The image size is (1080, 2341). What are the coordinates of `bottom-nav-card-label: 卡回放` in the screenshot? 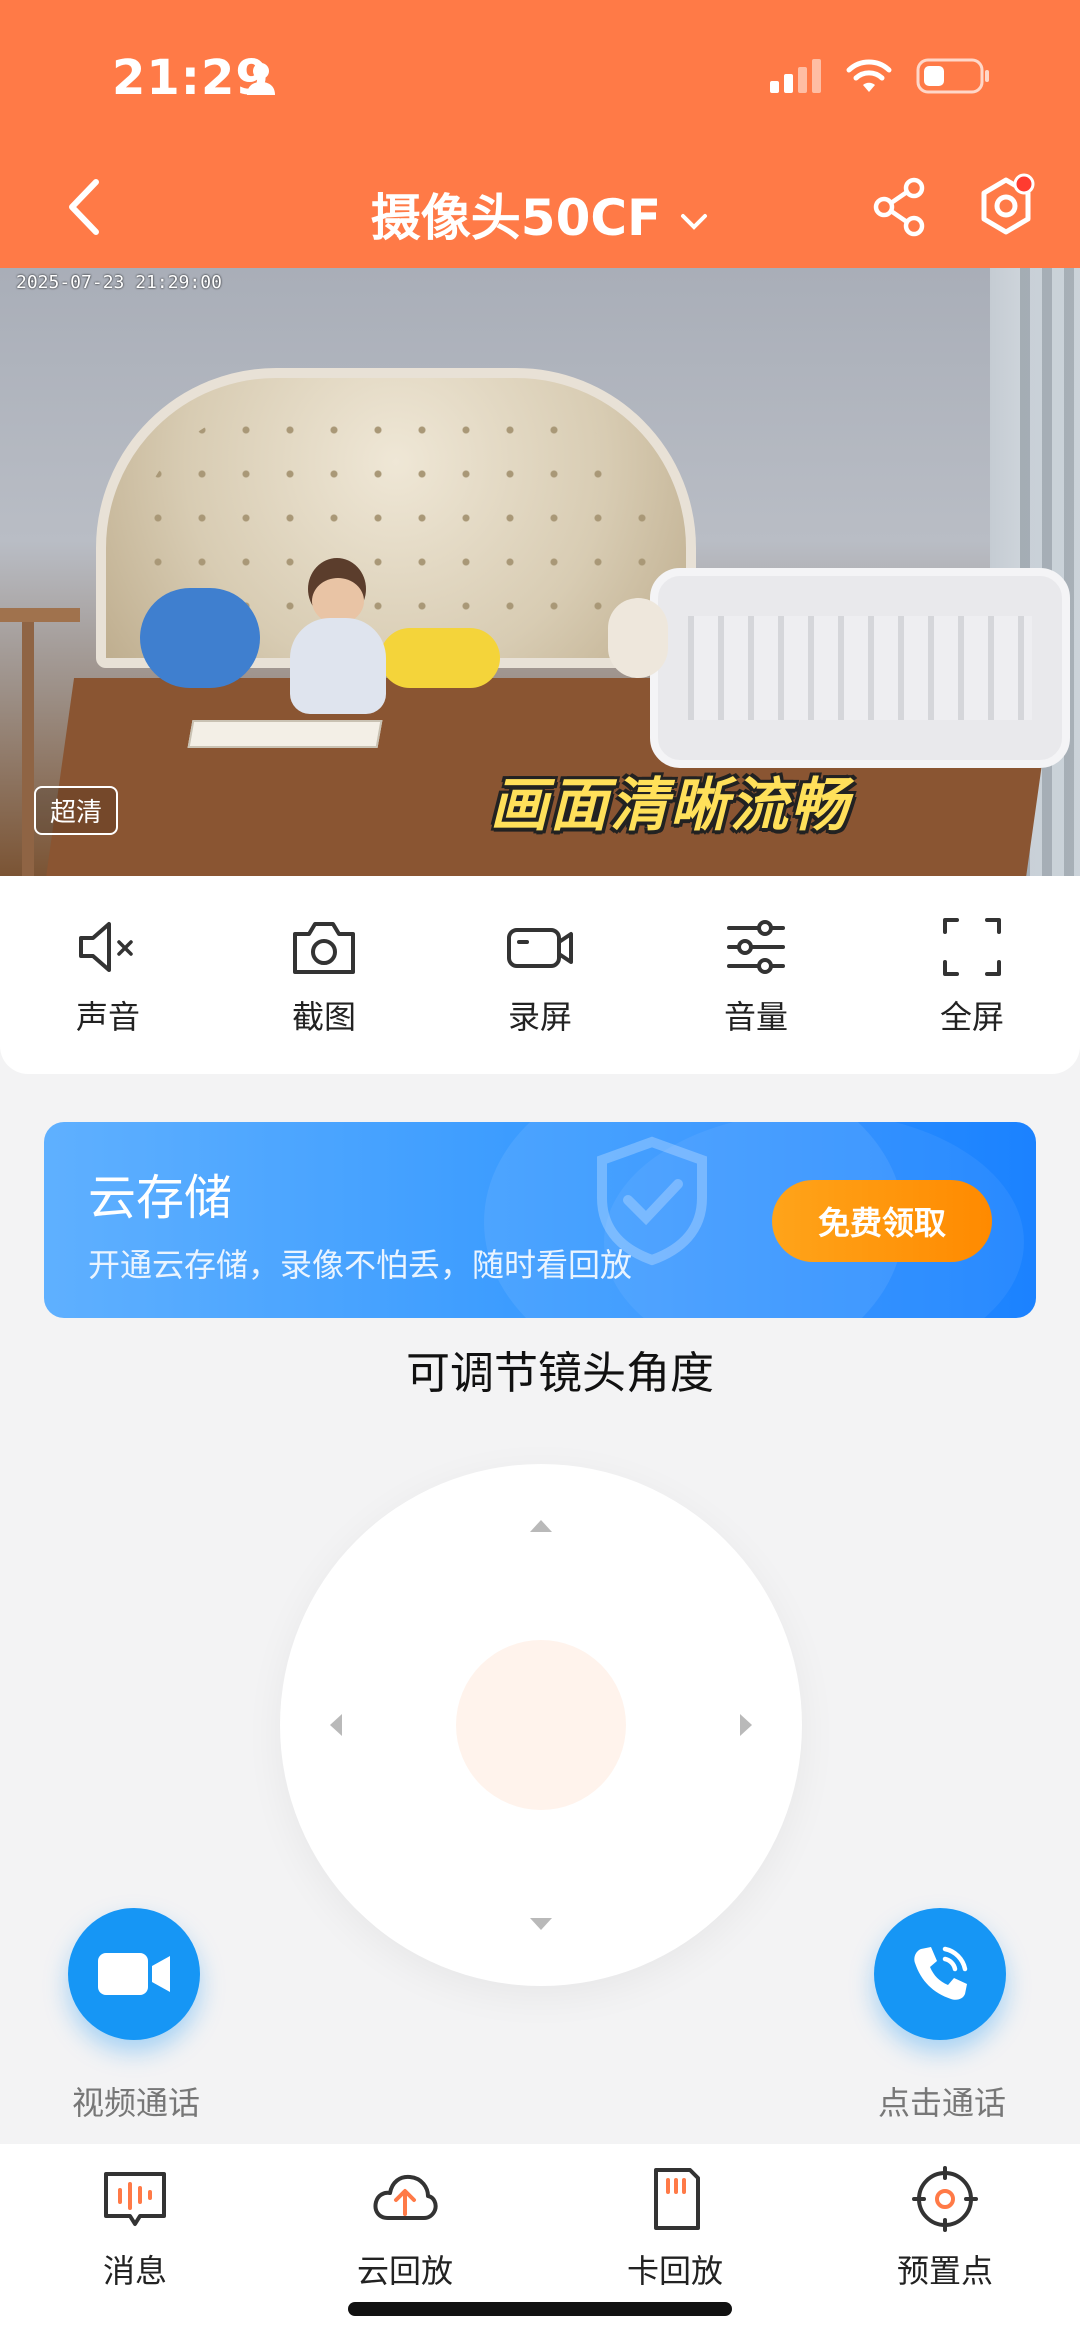 It's located at (674, 2271).